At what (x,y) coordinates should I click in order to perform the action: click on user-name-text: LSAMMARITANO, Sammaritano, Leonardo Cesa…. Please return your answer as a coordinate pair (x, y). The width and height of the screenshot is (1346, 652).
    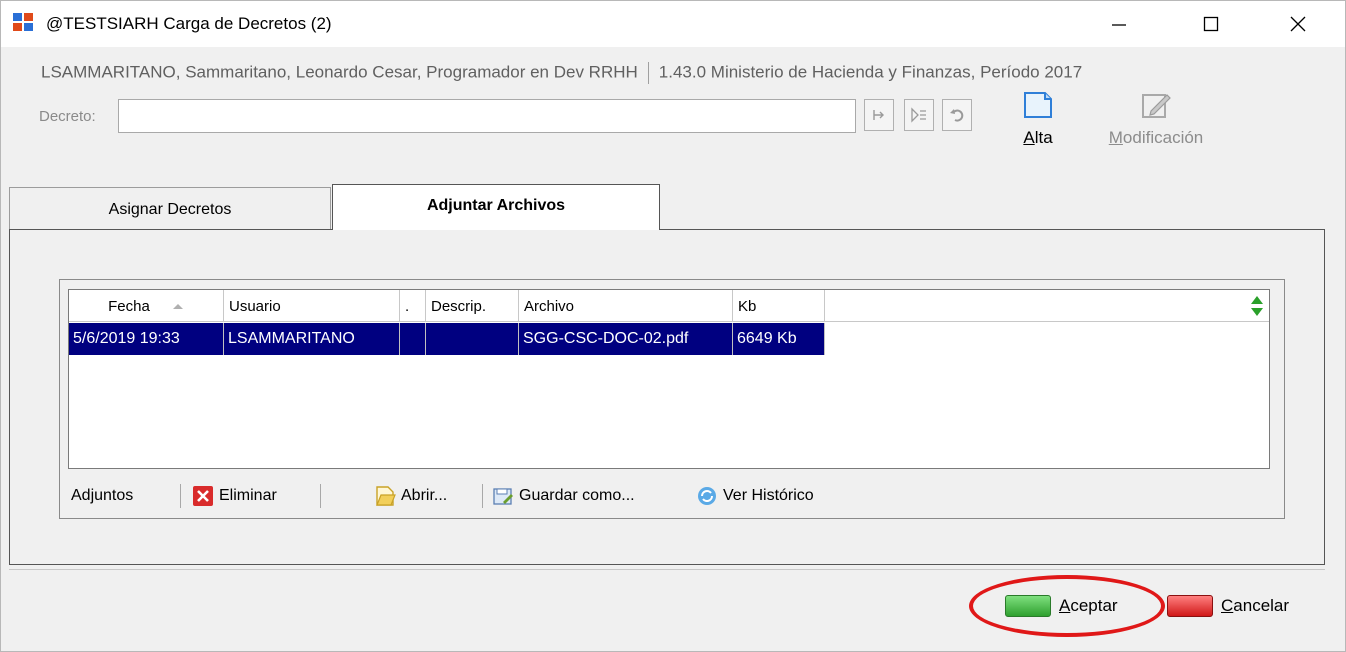
    Looking at the image, I should click on (339, 72).